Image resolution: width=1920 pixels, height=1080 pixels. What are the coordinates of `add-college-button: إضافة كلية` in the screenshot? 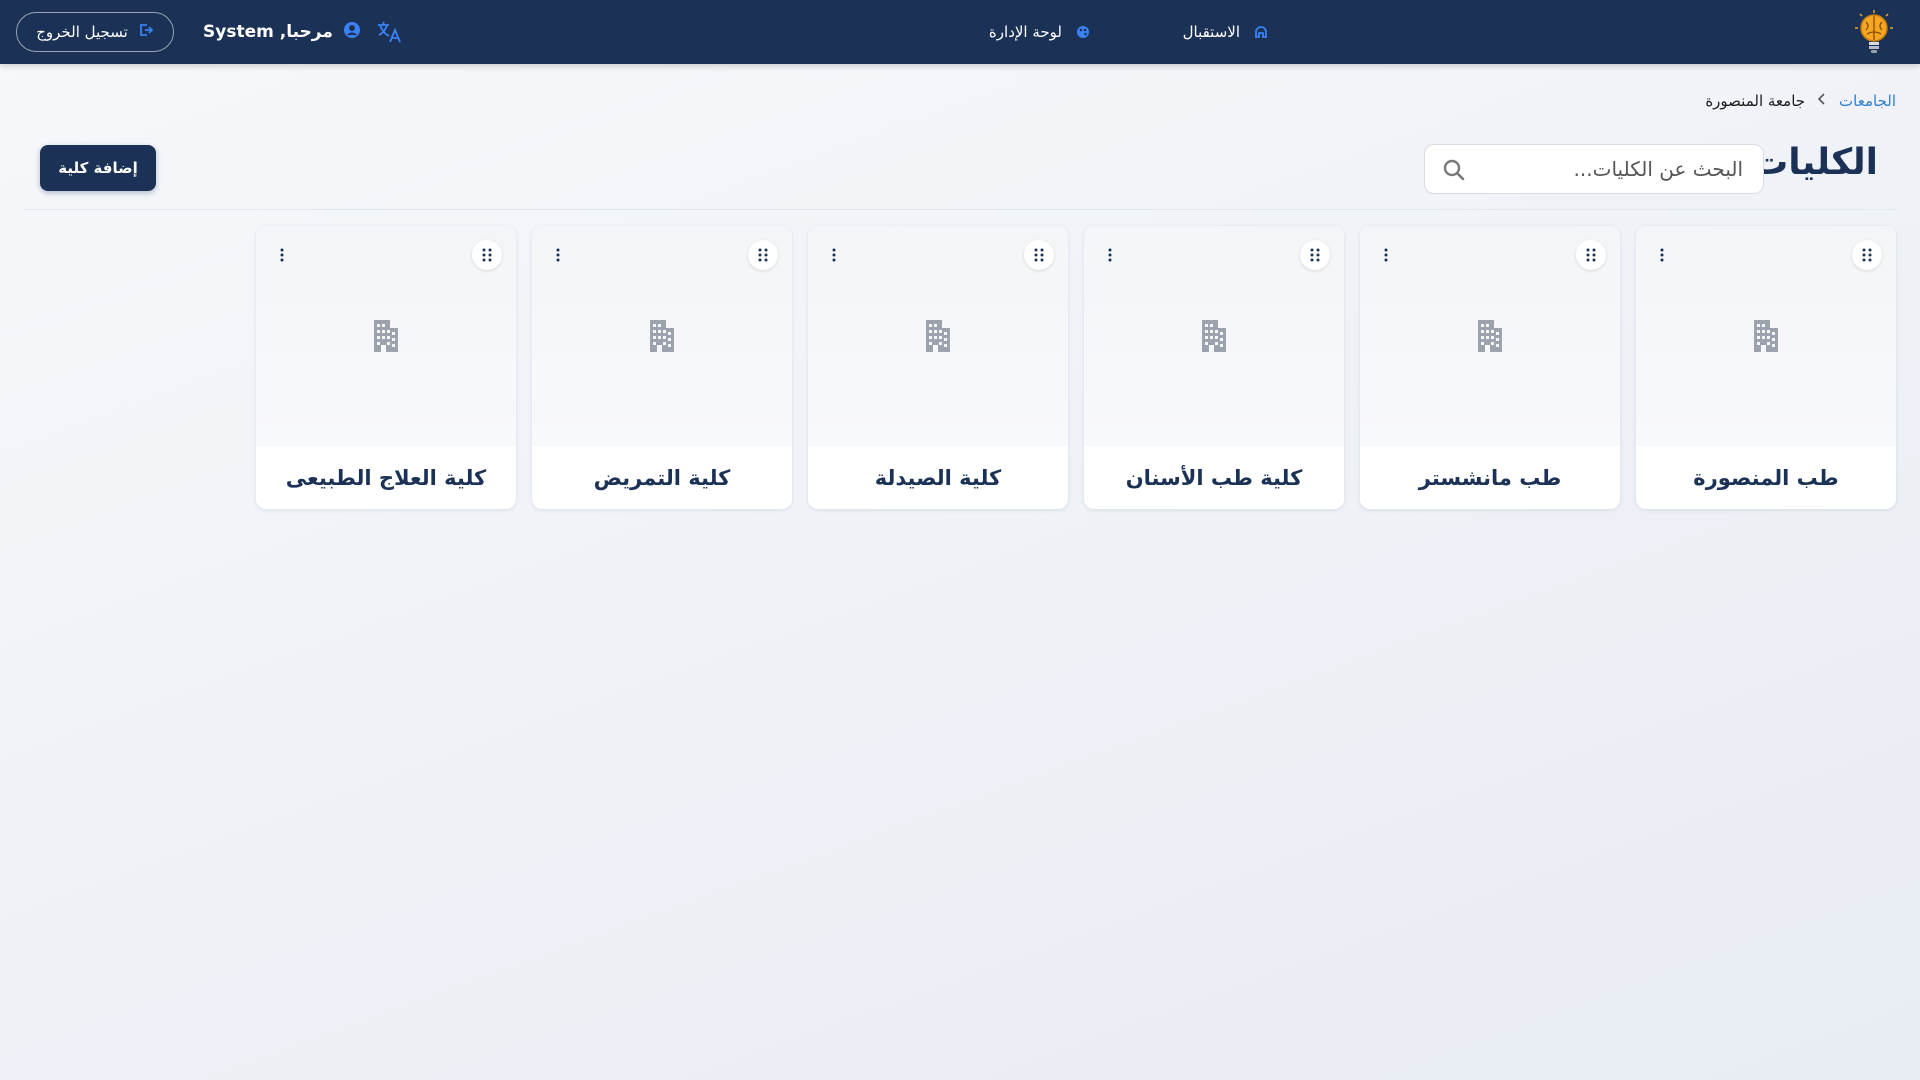 It's located at (98, 168).